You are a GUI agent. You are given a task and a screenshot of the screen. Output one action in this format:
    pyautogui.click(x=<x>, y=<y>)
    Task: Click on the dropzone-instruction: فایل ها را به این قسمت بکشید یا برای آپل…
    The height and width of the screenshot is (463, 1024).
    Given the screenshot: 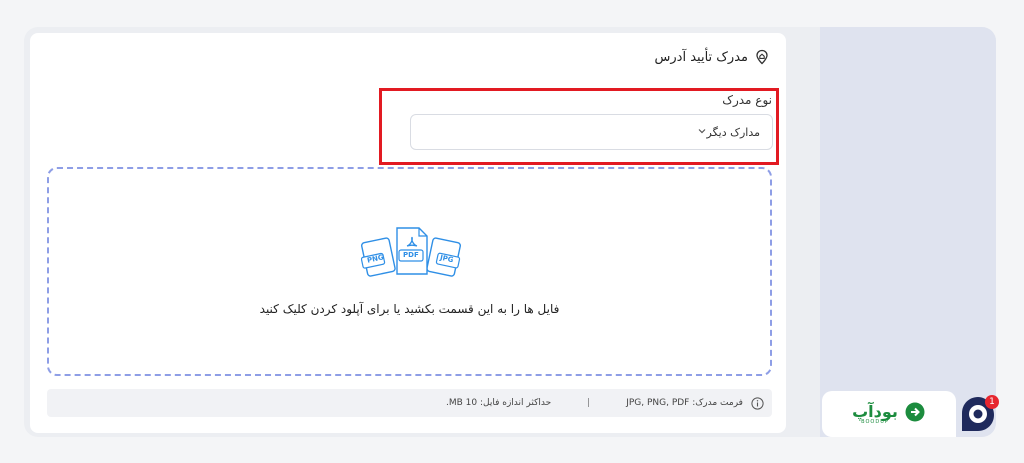 What is the action you would take?
    pyautogui.click(x=409, y=309)
    